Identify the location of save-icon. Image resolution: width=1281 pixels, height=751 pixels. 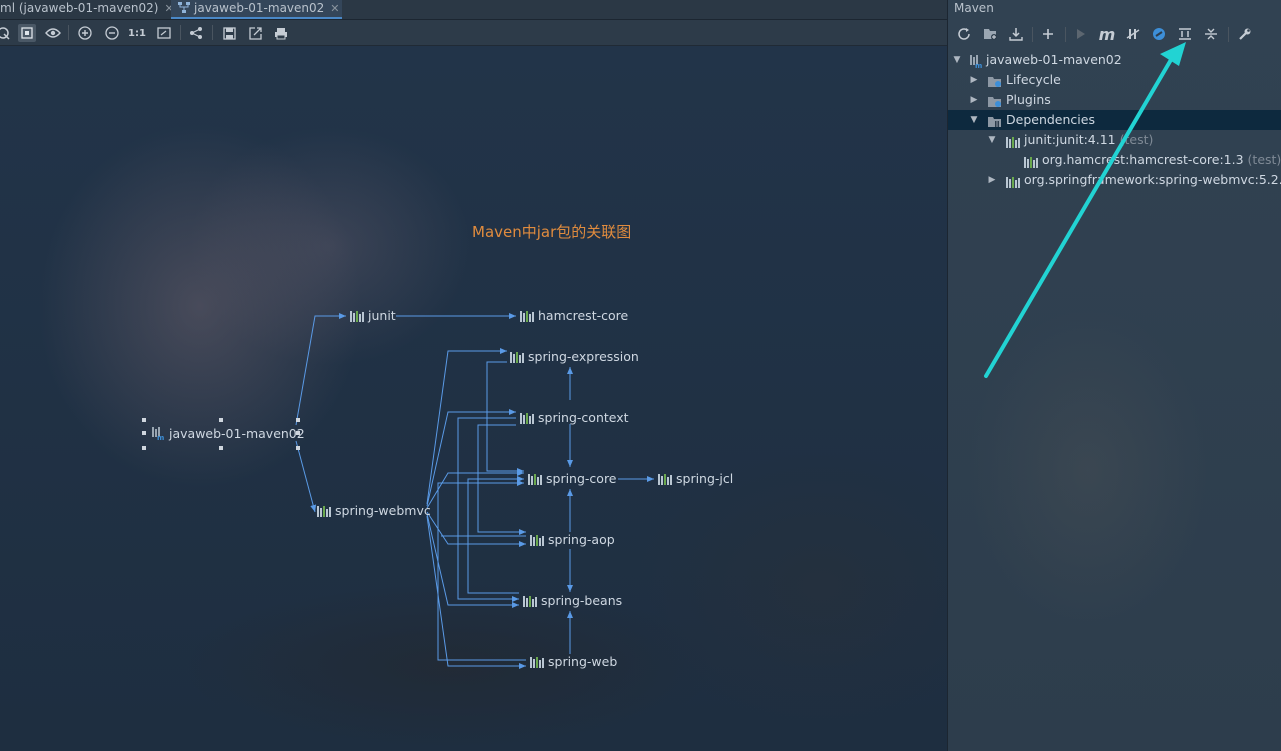
(229, 33).